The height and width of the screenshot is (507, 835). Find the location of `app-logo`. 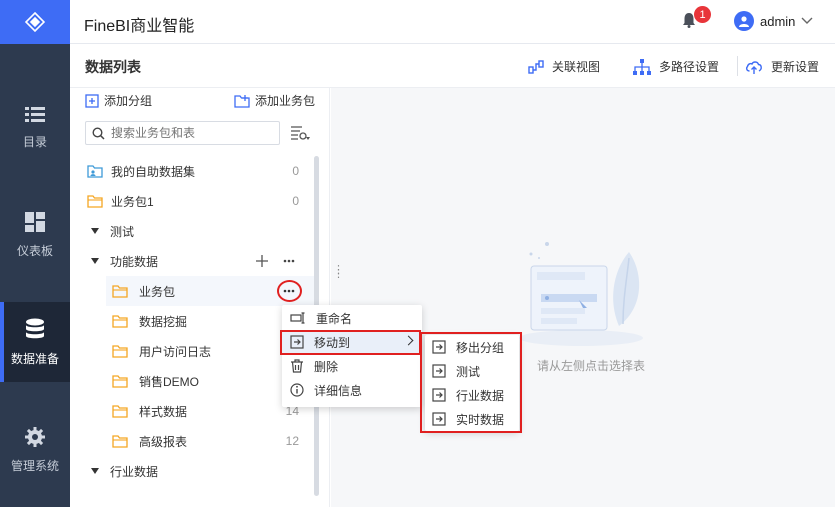

app-logo is located at coordinates (35, 22).